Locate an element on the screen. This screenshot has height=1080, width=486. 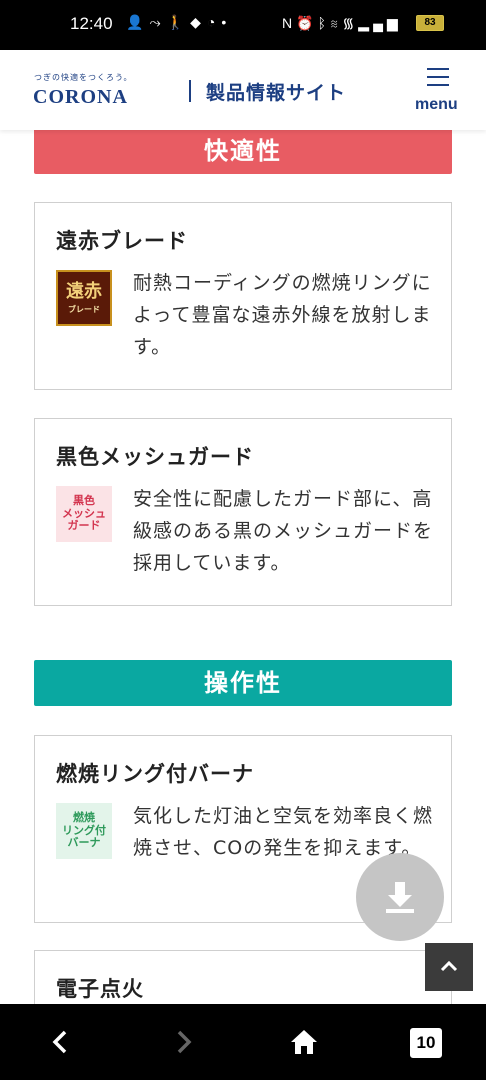
section-heading-operation: 操作性 is located at coordinates (243, 683).